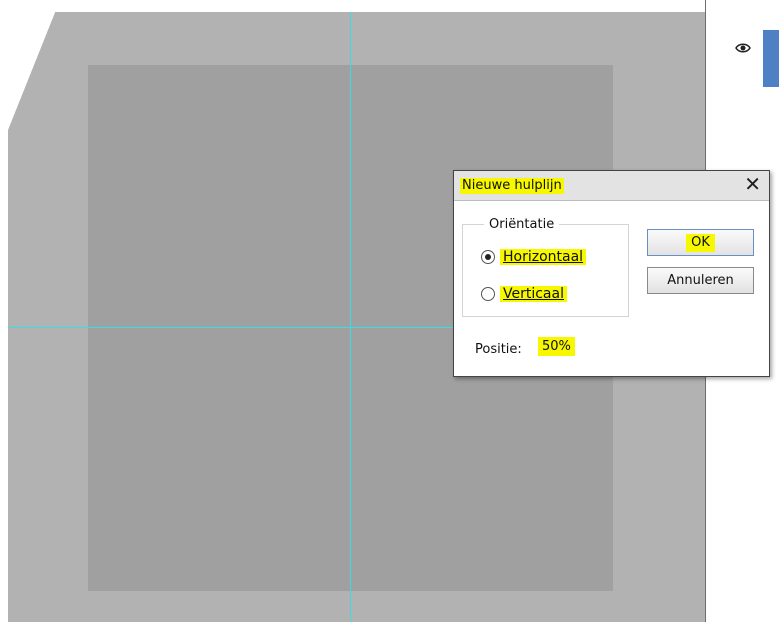 The image size is (779, 622). I want to click on page-corner, so click(30, 75).